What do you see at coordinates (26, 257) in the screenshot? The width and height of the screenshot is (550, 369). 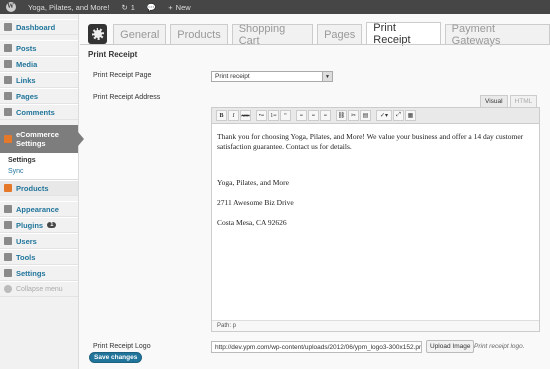 I see `sidebar-item-label: Tools` at bounding box center [26, 257].